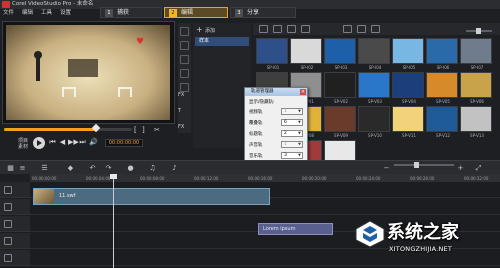 This screenshot has width=500, height=268. What do you see at coordinates (143, 130) in the screenshot?
I see `mark-out-icon: ]` at bounding box center [143, 130].